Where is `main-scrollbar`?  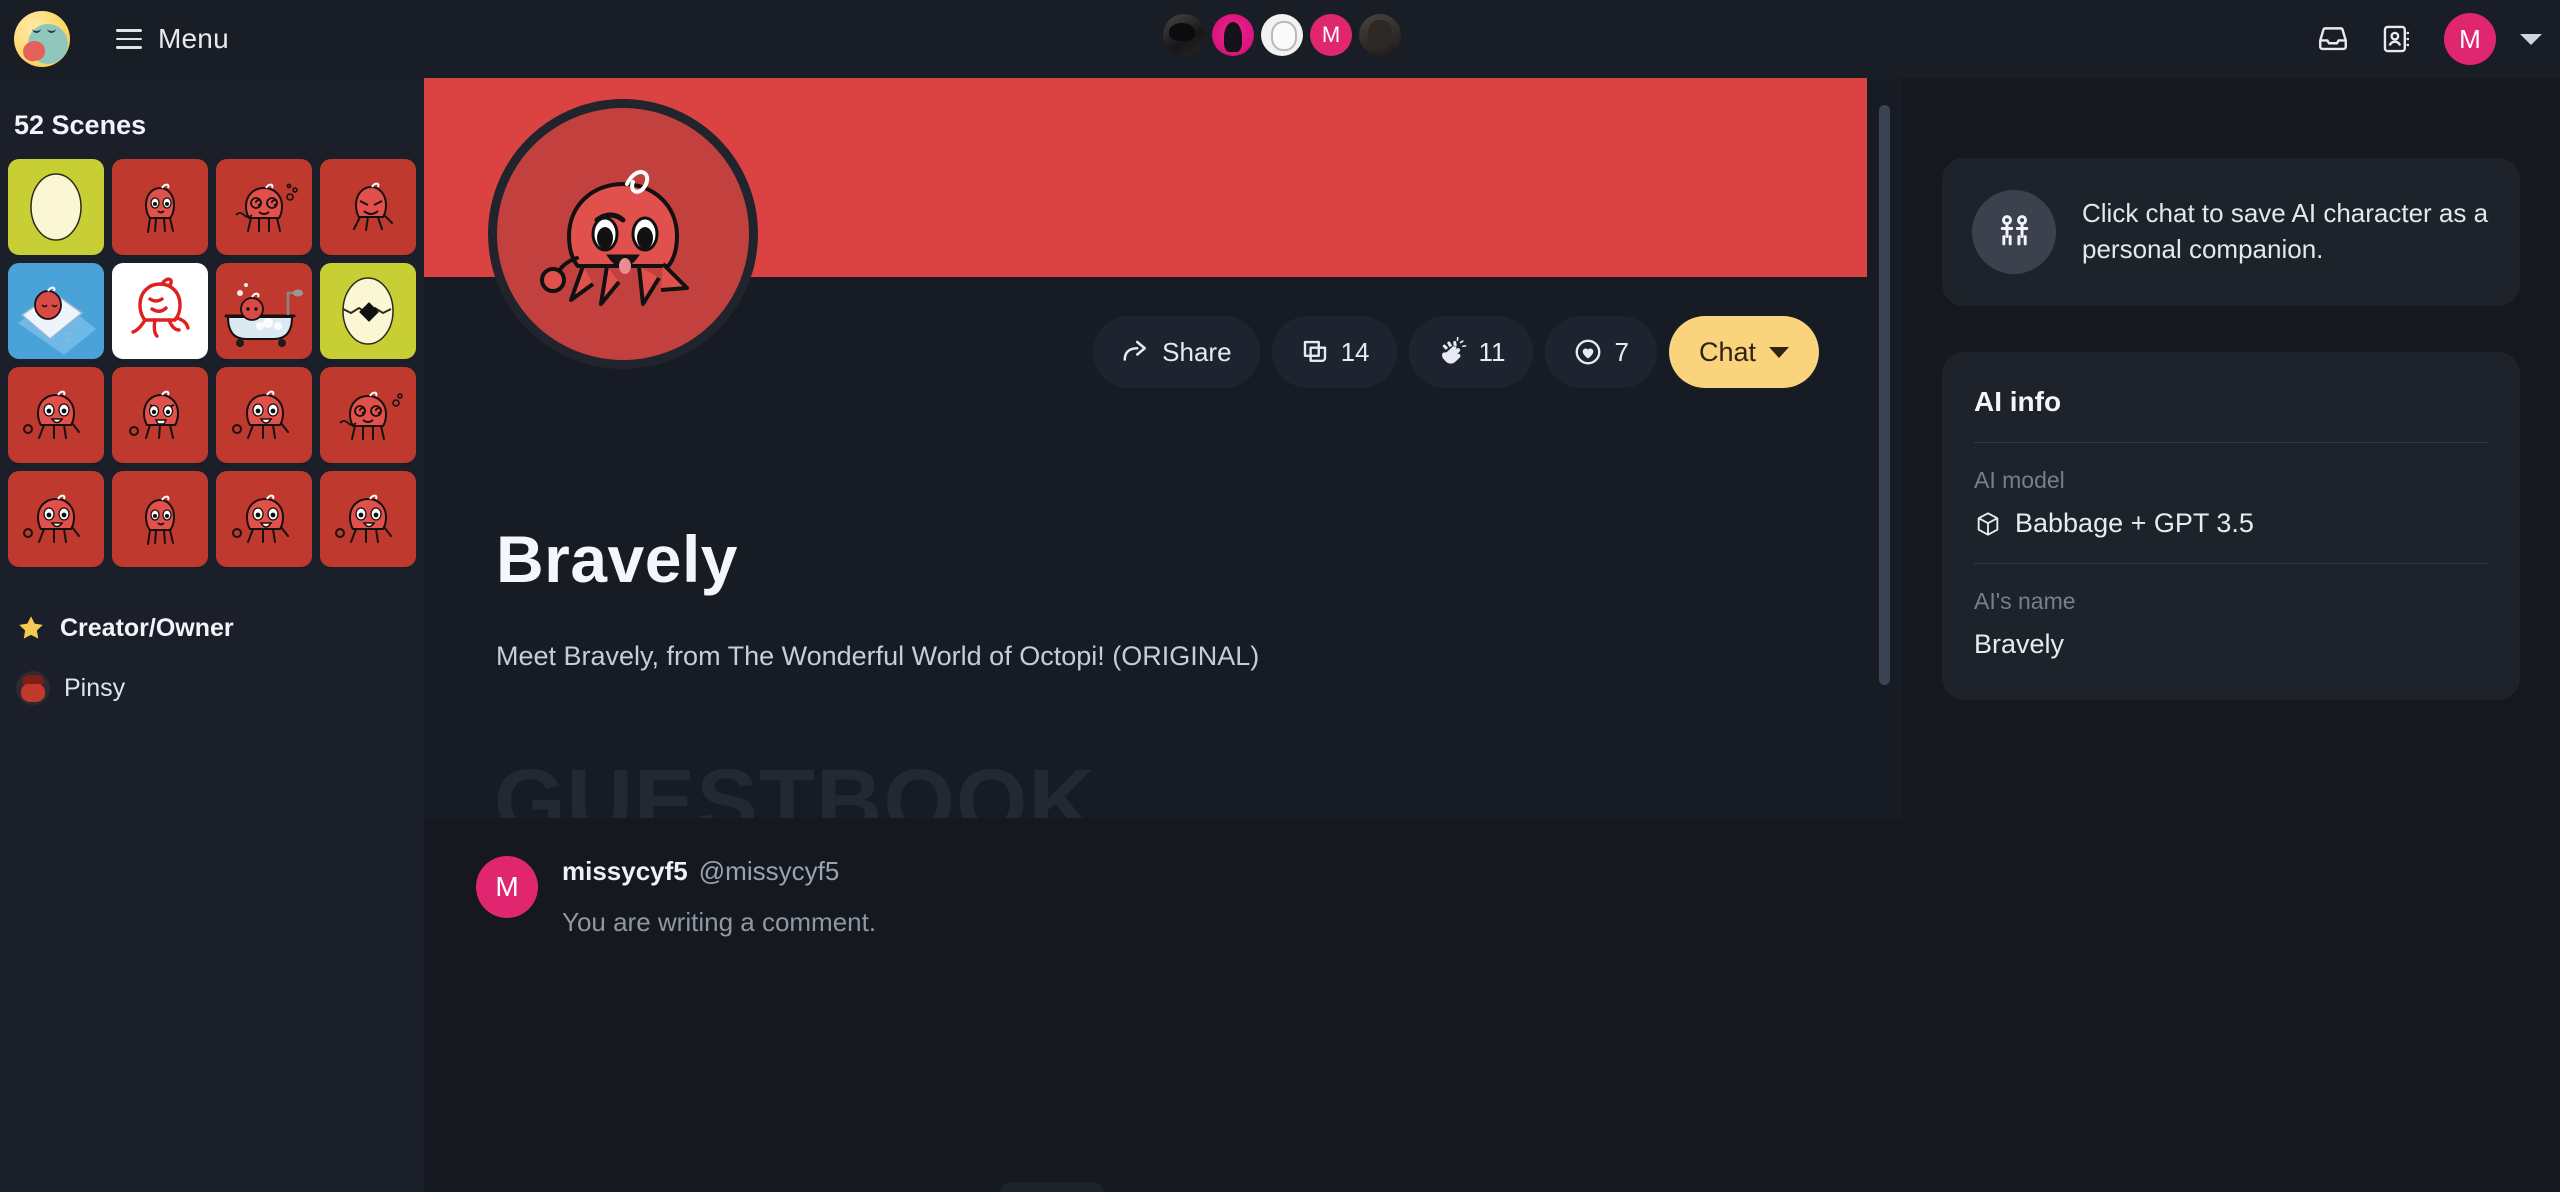 main-scrollbar is located at coordinates (1884, 395).